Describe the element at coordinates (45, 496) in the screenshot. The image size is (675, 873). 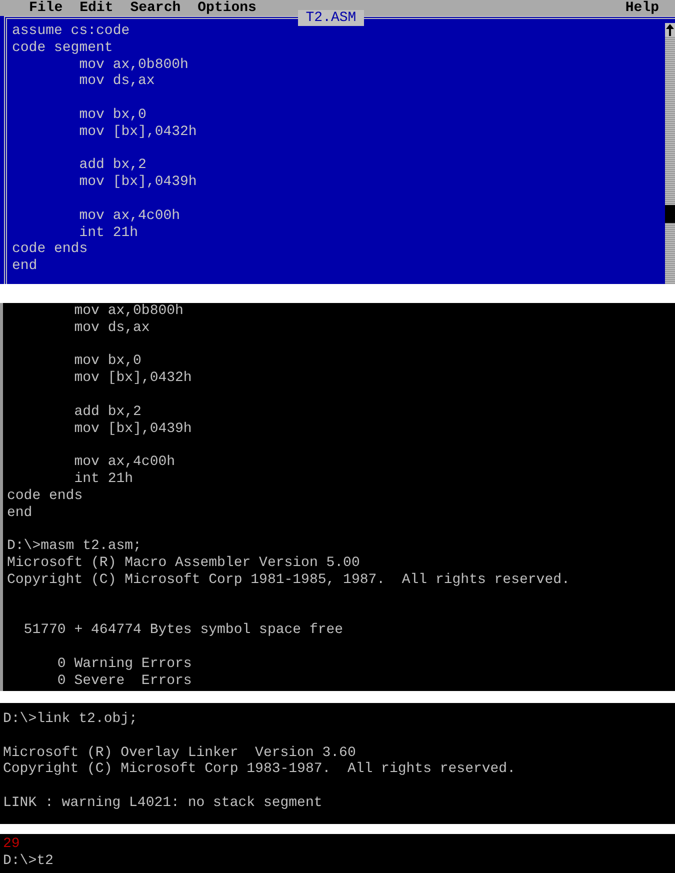
I see `console-line: code ends` at that location.